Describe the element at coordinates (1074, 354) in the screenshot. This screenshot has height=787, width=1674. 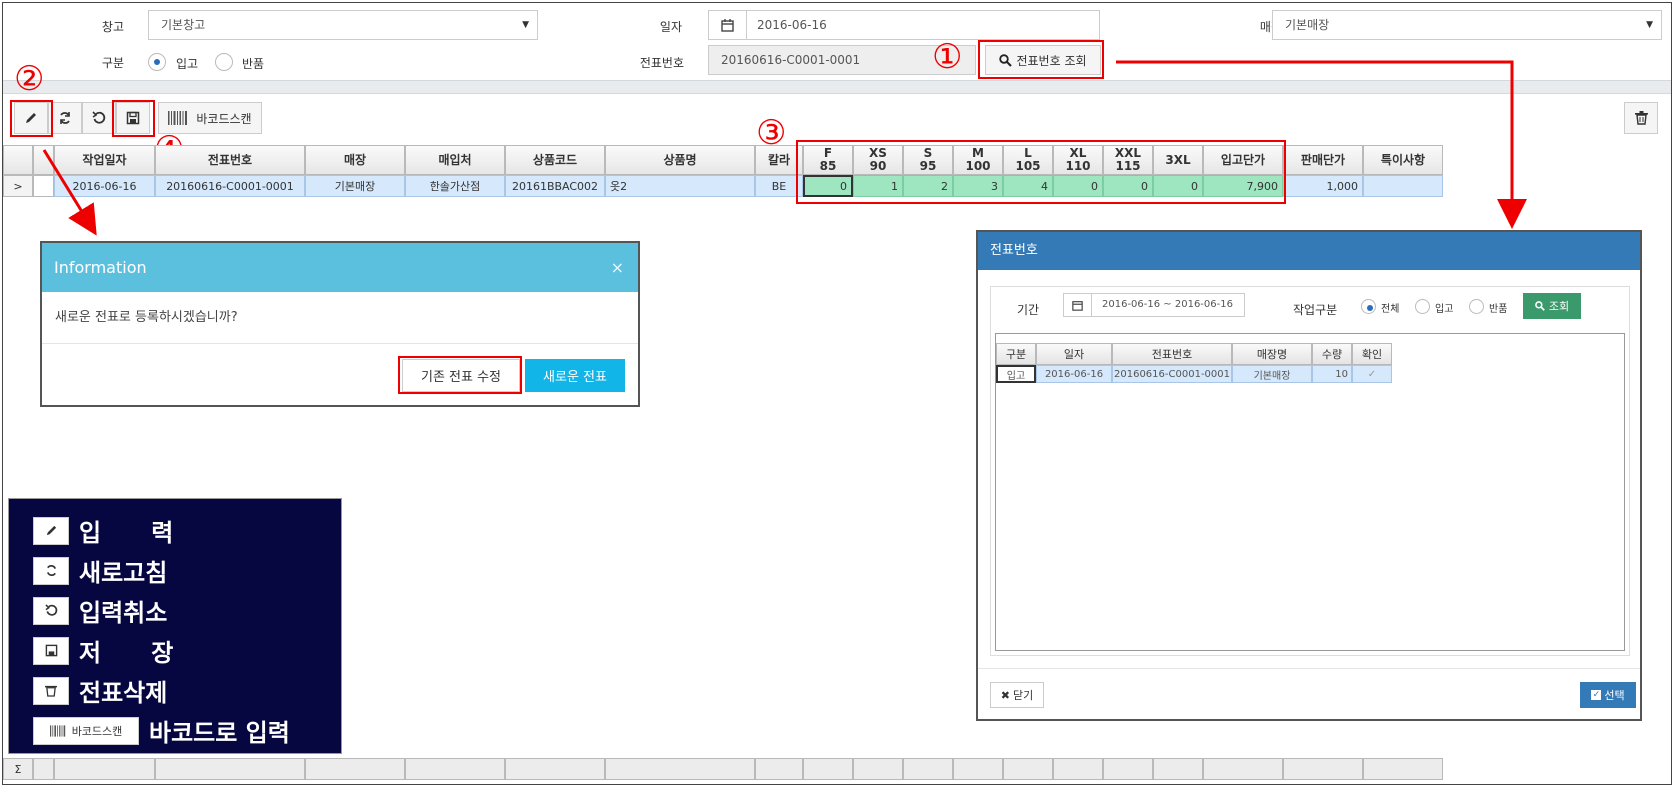
I see `col-header: 일자` at that location.